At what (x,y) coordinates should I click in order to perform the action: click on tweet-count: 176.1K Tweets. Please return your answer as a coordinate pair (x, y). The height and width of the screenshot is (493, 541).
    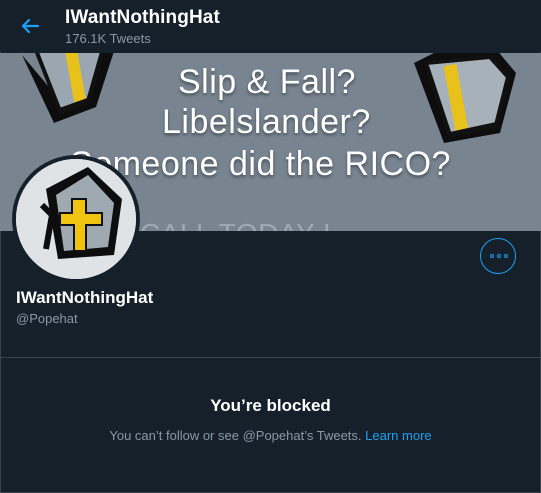
    Looking at the image, I should click on (108, 38).